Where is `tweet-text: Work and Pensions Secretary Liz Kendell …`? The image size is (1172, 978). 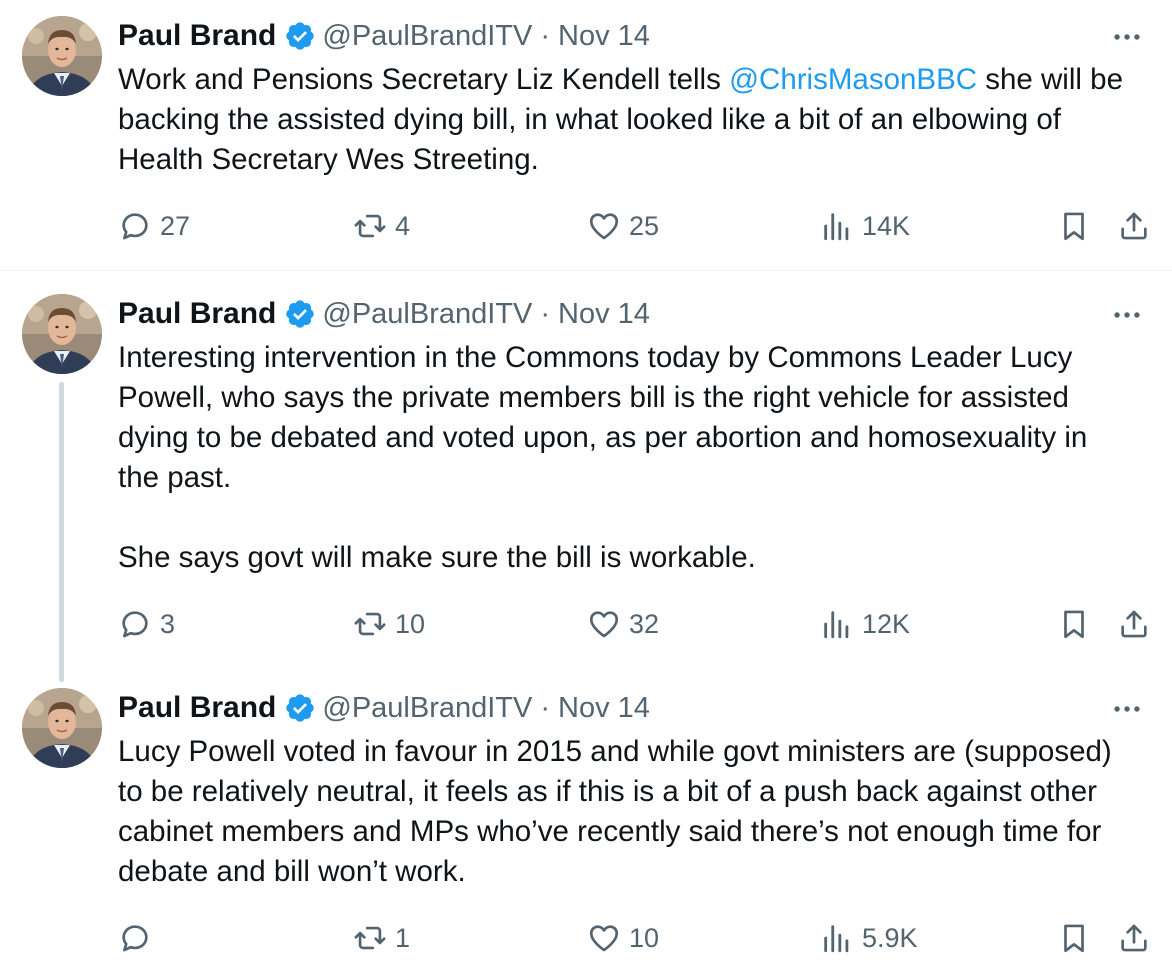 tweet-text: Work and Pensions Secretary Liz Kendell … is located at coordinates (638, 120).